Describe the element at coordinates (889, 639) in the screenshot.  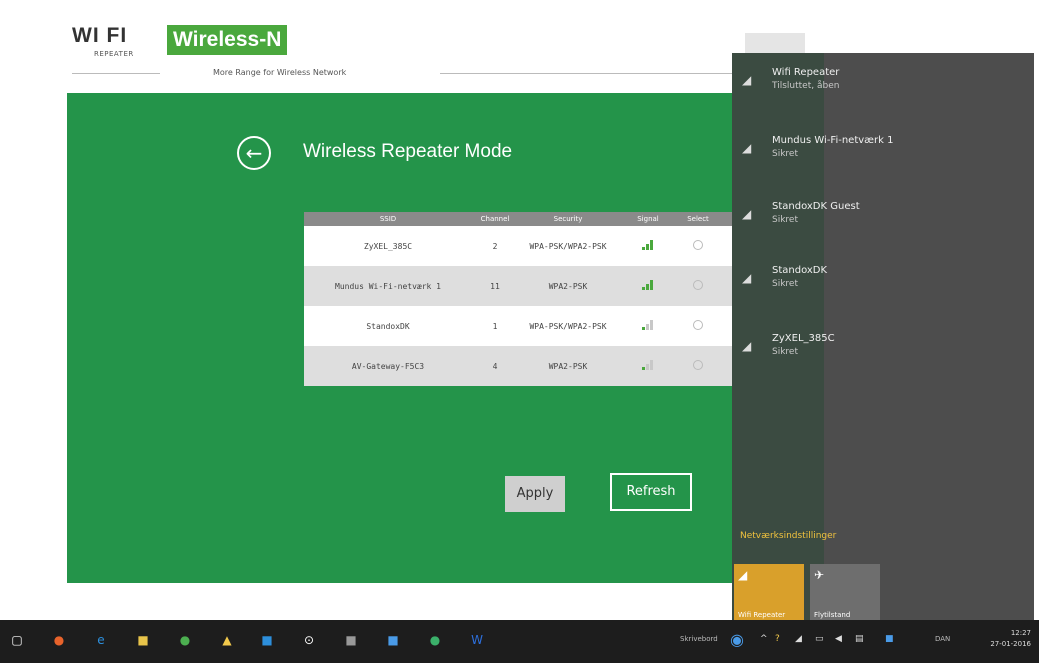
I see `app-tray-icon: ■` at that location.